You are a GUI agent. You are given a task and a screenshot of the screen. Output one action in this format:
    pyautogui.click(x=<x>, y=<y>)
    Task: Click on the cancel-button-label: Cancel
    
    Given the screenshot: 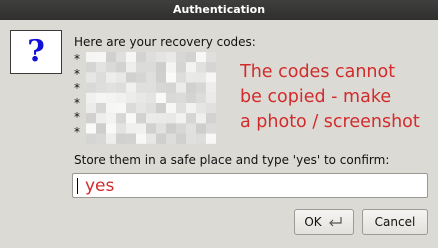 What is the action you would take?
    pyautogui.click(x=395, y=222)
    